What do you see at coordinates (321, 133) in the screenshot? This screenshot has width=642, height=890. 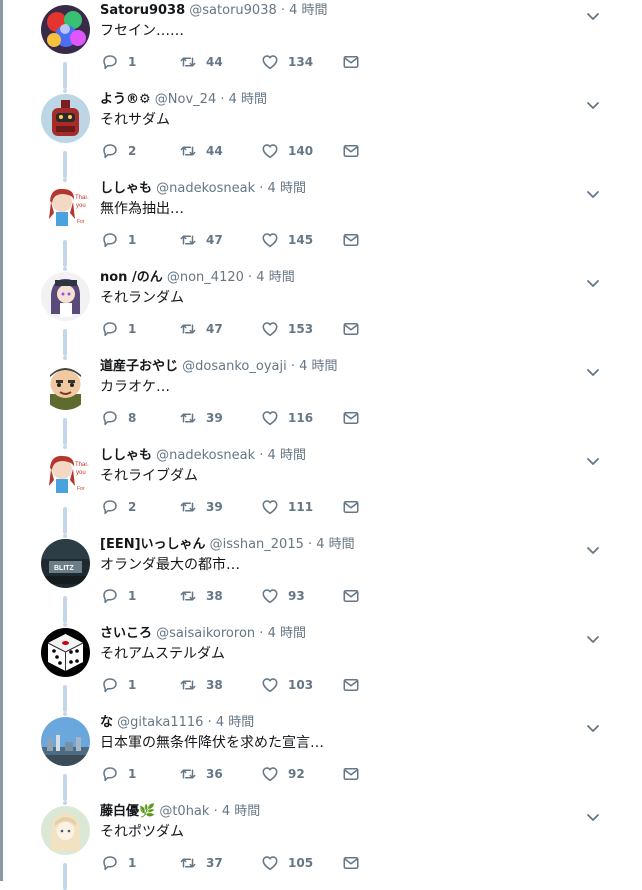 I see `tweet-item: よう®⚙ @Nov_24 · 4 時間 それサダム 2 44 140` at bounding box center [321, 133].